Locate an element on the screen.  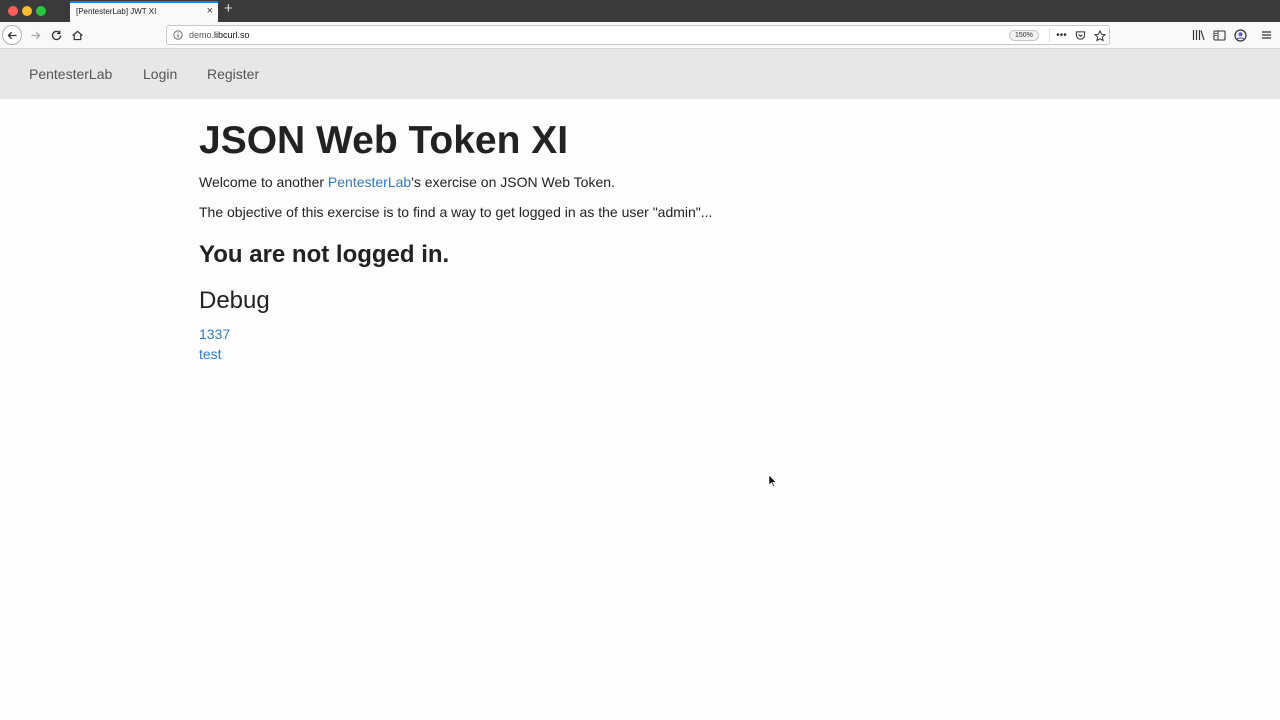
forward-button is located at coordinates (35, 35).